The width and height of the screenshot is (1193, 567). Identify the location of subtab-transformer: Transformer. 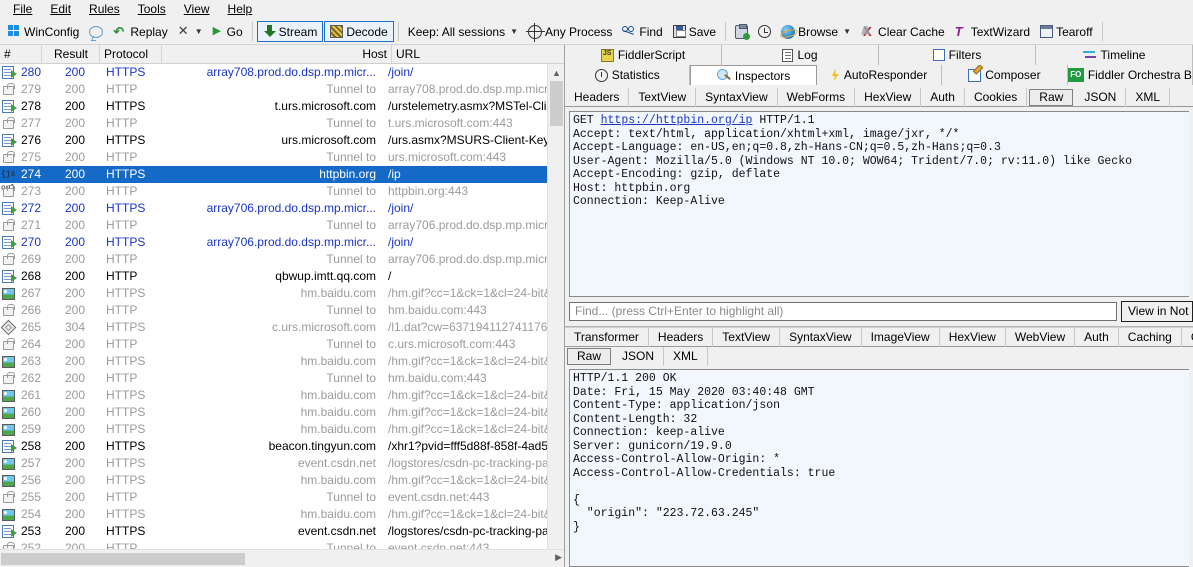
(607, 337).